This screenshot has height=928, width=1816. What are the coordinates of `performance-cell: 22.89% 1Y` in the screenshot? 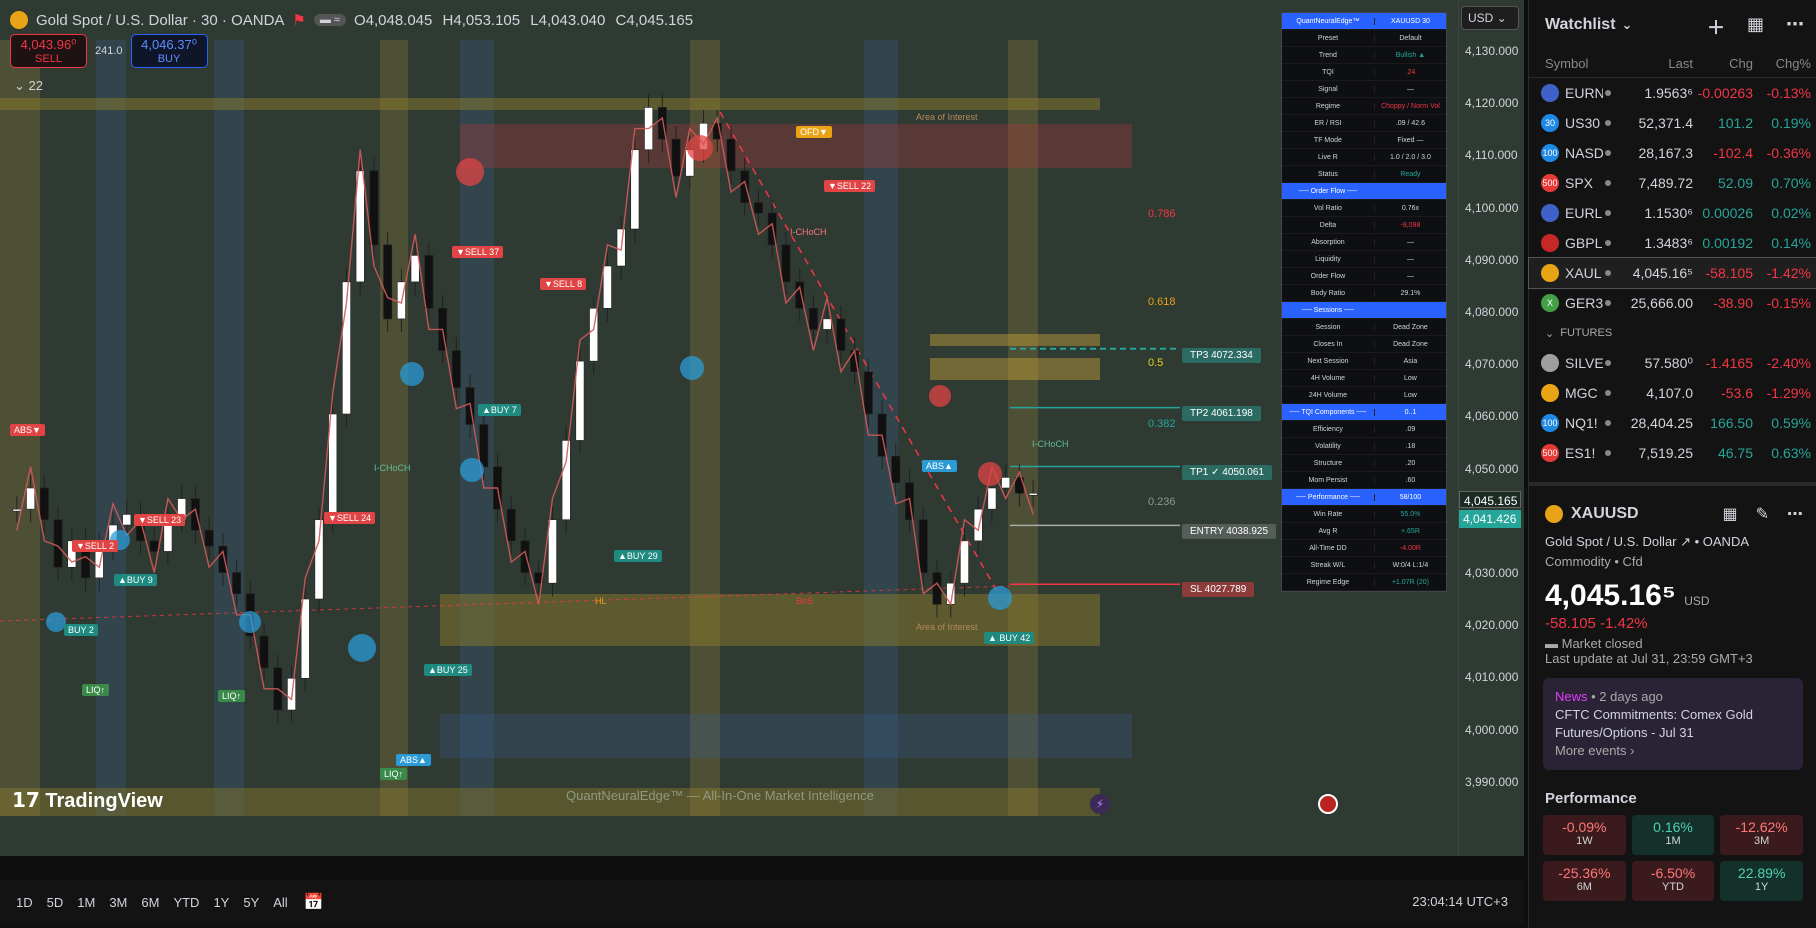 It's located at (1761, 881).